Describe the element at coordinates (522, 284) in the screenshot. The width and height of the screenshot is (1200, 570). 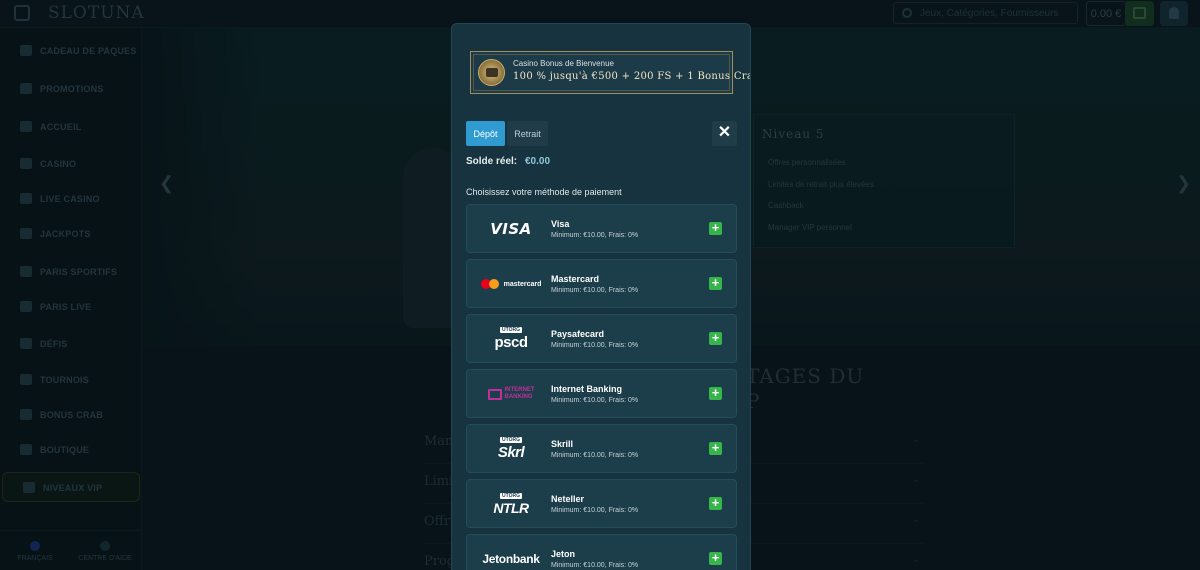
I see `mastercard-wordmark: mastercard` at that location.